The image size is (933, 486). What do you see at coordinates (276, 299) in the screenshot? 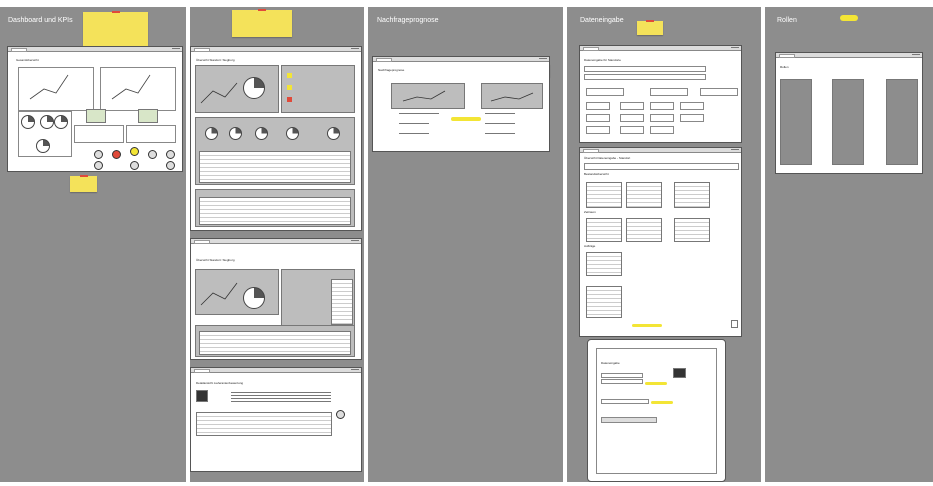
I see `wireframe-site-overview-2: Übersicht Standort: Siegburg` at bounding box center [276, 299].